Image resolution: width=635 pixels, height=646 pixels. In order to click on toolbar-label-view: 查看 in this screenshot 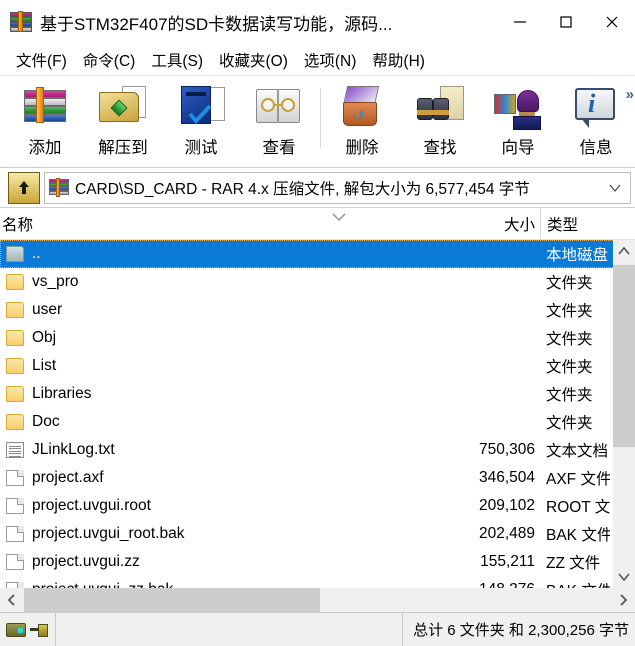, I will do `click(279, 148)`.